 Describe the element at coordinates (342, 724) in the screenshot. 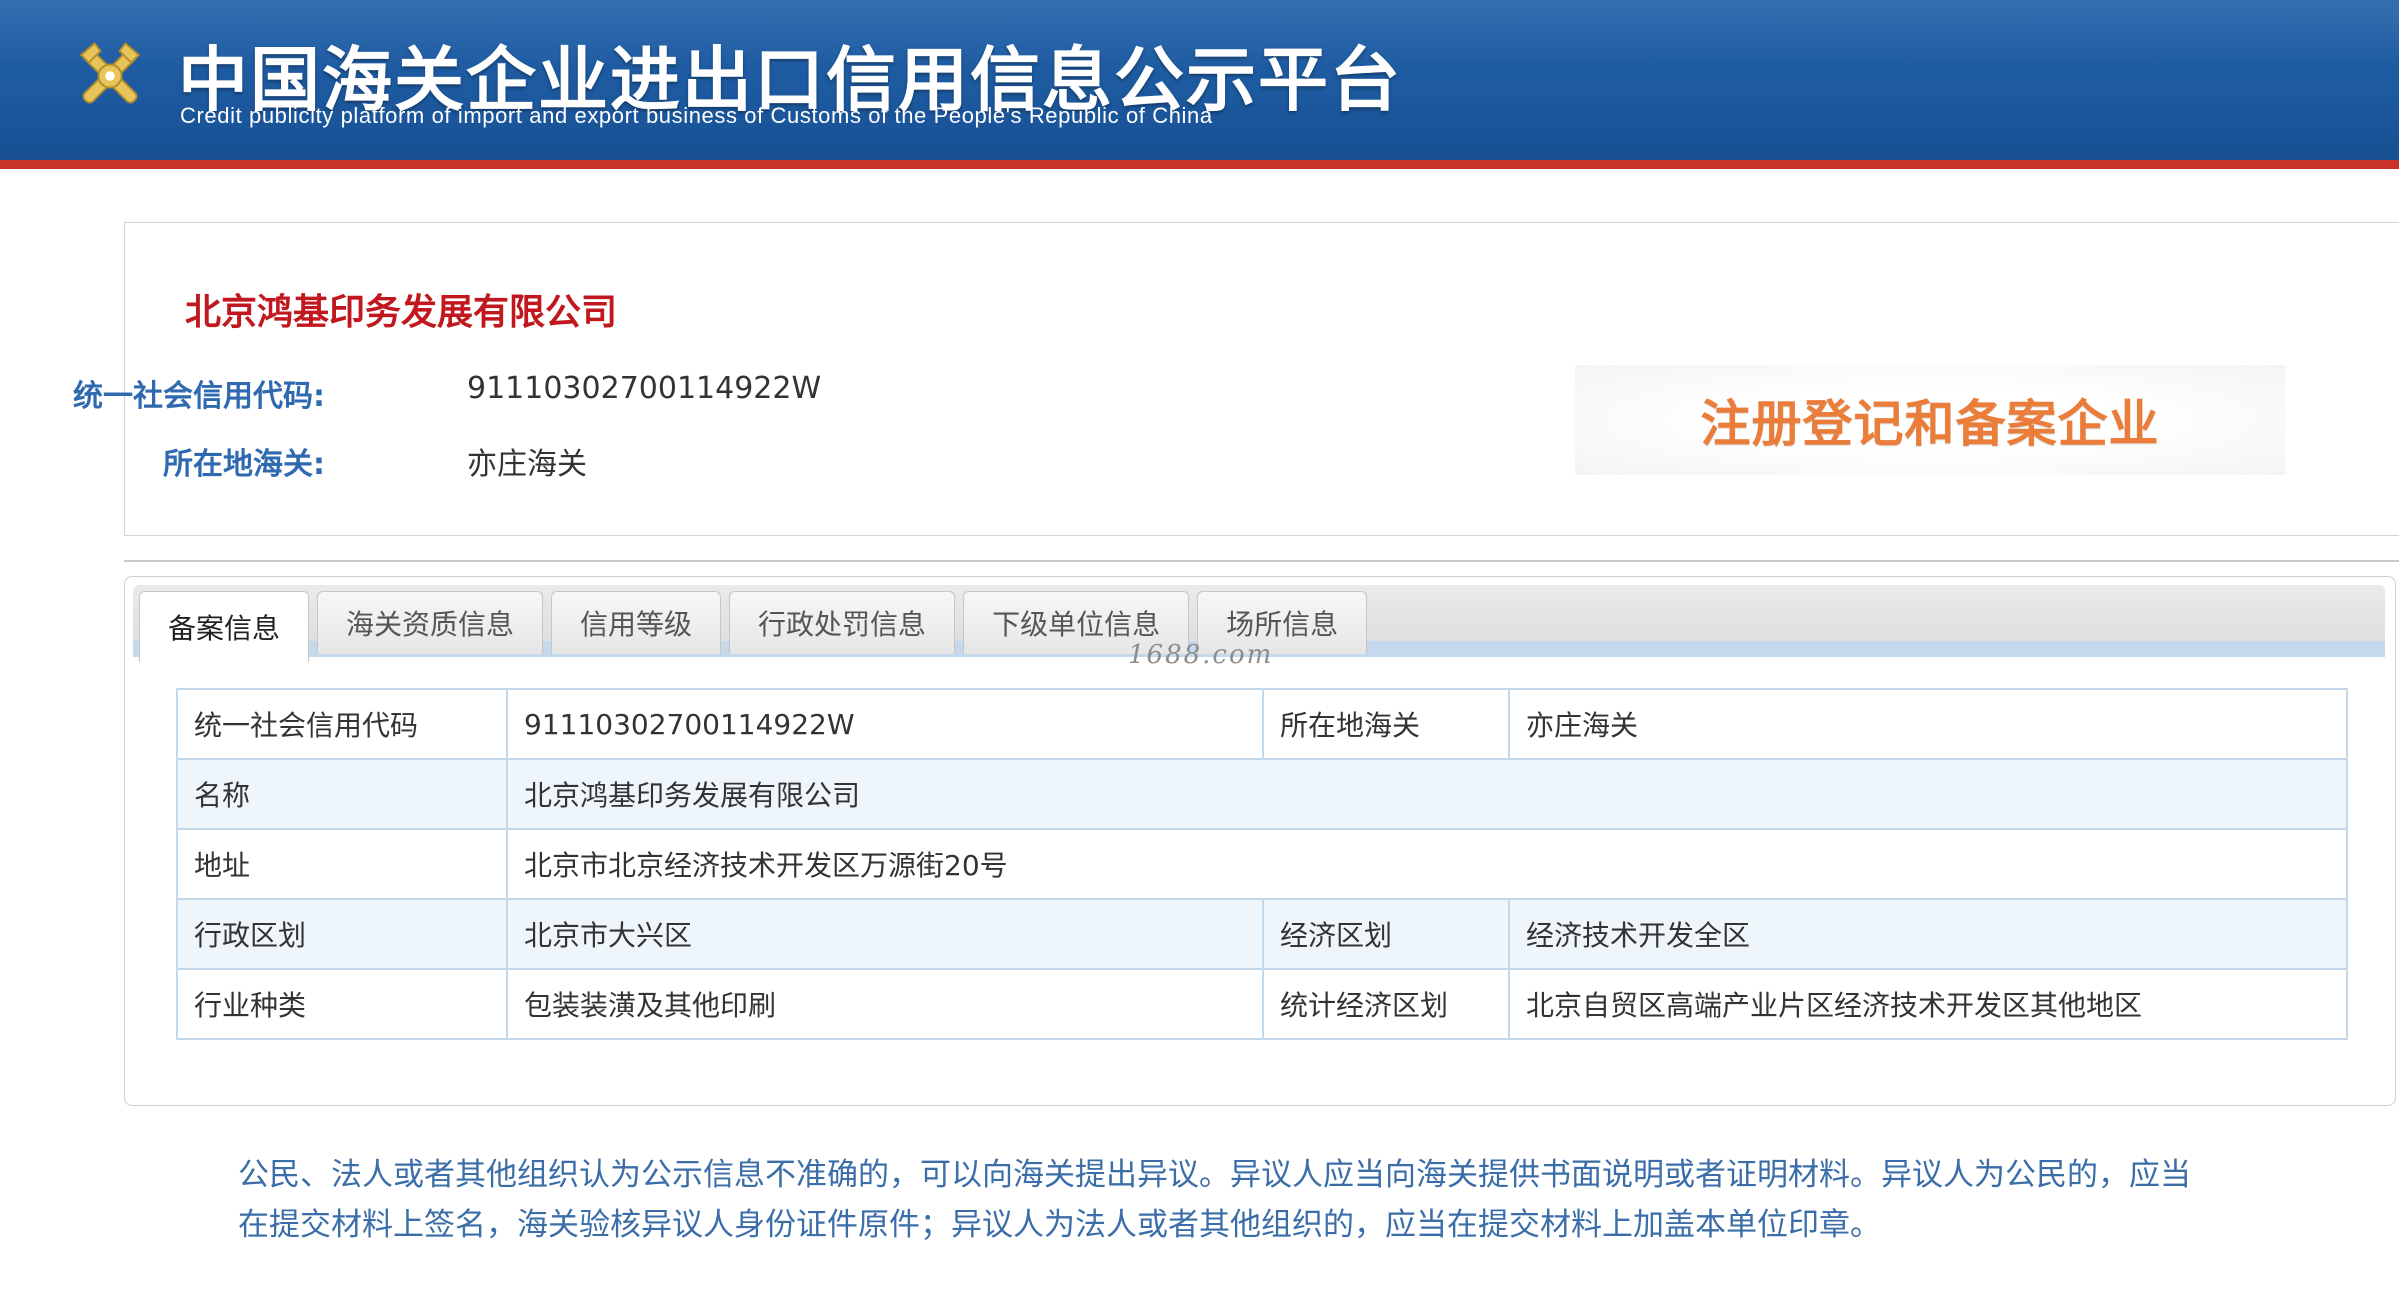

I see `credit-code-cell-label: 统一社会信用代码` at that location.